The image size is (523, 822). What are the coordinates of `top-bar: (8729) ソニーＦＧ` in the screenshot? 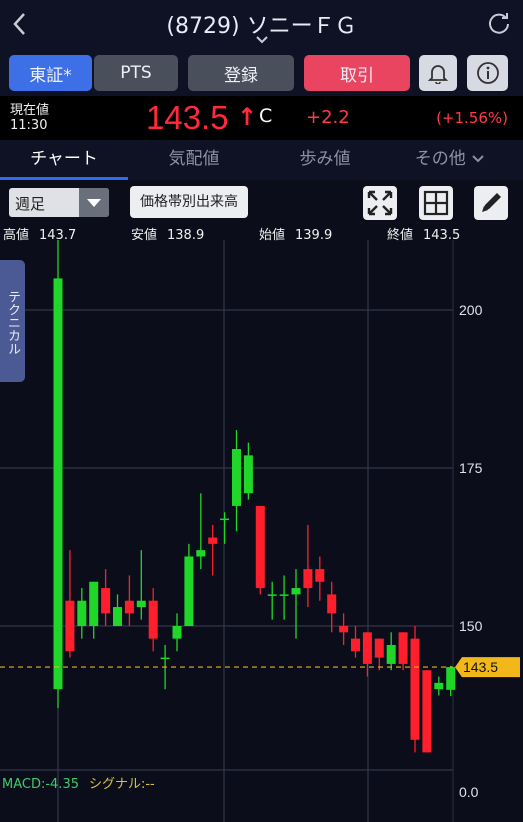 It's located at (261, 25).